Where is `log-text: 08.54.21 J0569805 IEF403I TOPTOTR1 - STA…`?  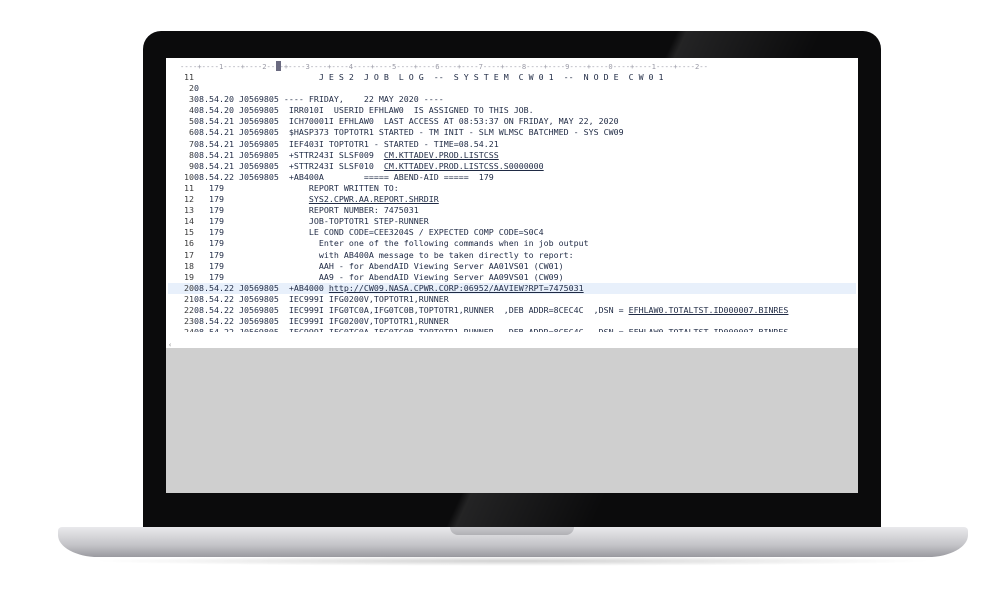 log-text: 08.54.21 J0569805 IEF403I TOPTOTR1 - STA… is located at coordinates (346, 143).